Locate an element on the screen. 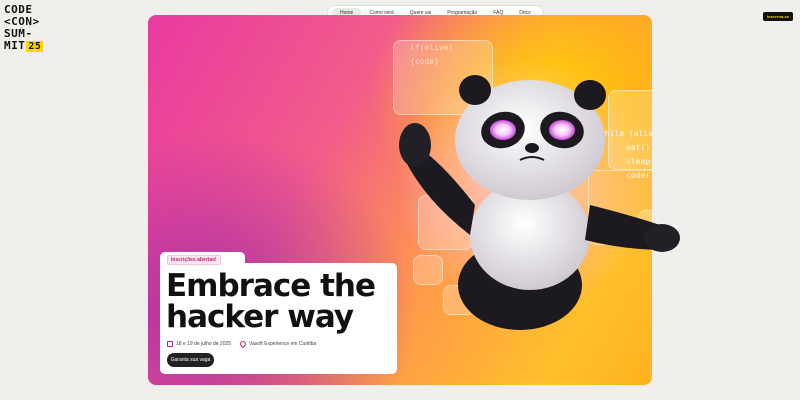 This screenshot has width=800, height=400. hero-headline: Embrace the hacker way is located at coordinates (280, 302).